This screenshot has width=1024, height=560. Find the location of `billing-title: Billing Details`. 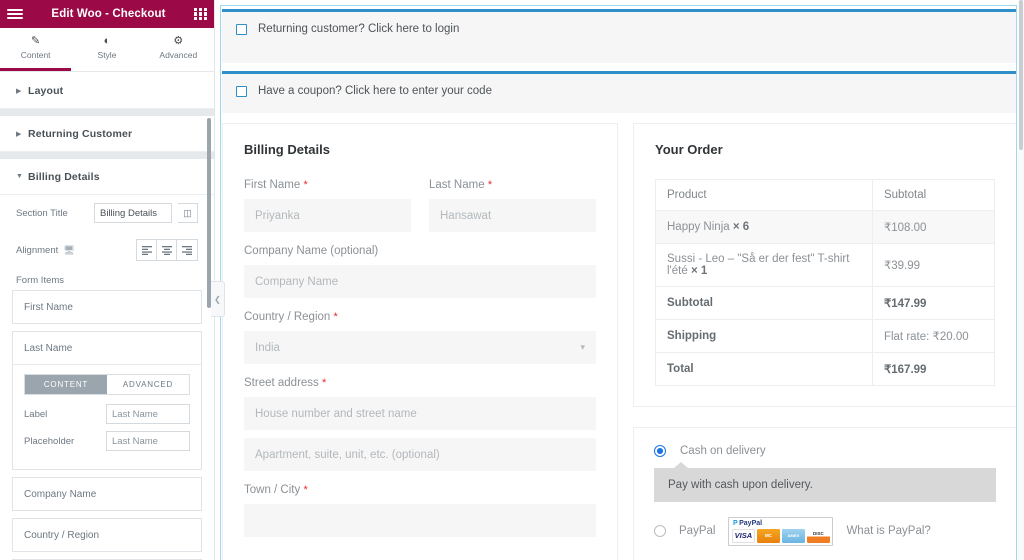

billing-title: Billing Details is located at coordinates (287, 149).